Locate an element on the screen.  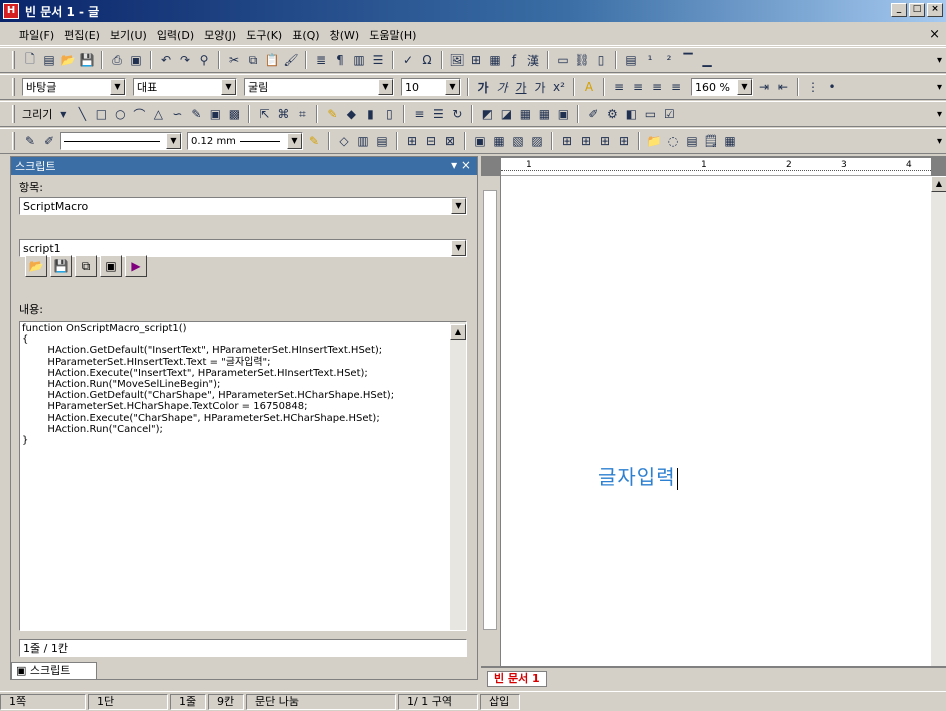
edit-shape-icon: ✐ is located at coordinates (593, 114).